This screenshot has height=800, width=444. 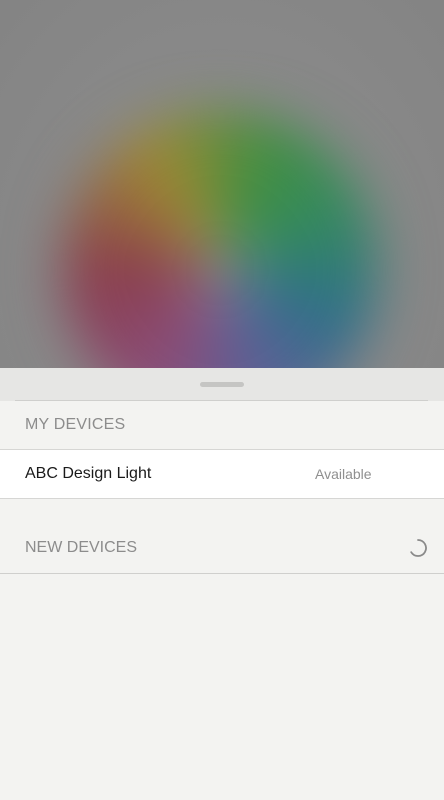 I want to click on device-row-abc-design-light: ABC Design Light Available, so click(x=222, y=474).